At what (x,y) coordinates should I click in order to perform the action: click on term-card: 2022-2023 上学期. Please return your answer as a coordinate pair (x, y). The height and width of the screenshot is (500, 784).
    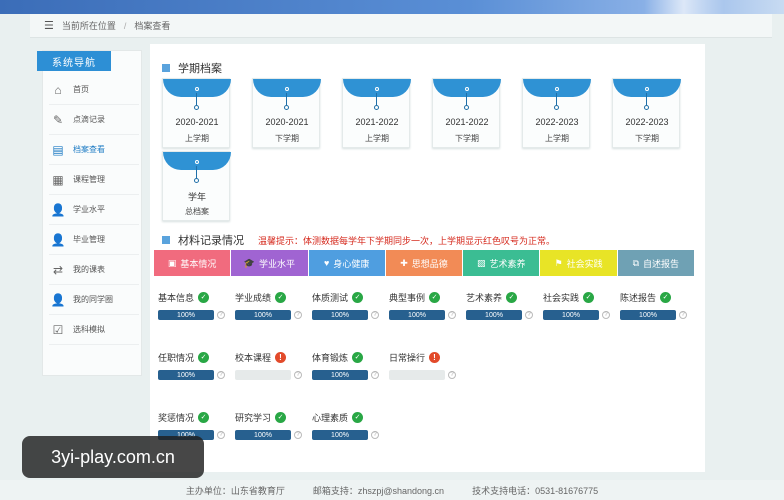
    Looking at the image, I should click on (556, 113).